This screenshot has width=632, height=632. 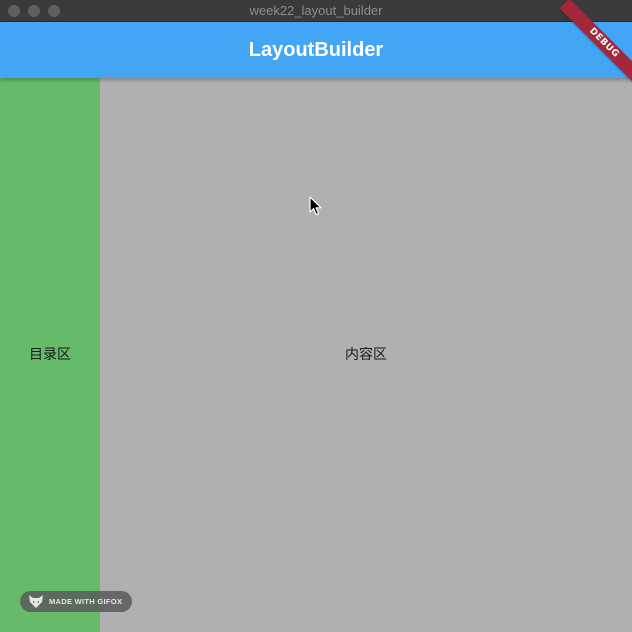 I want to click on content-label: 内容区, so click(x=366, y=355).